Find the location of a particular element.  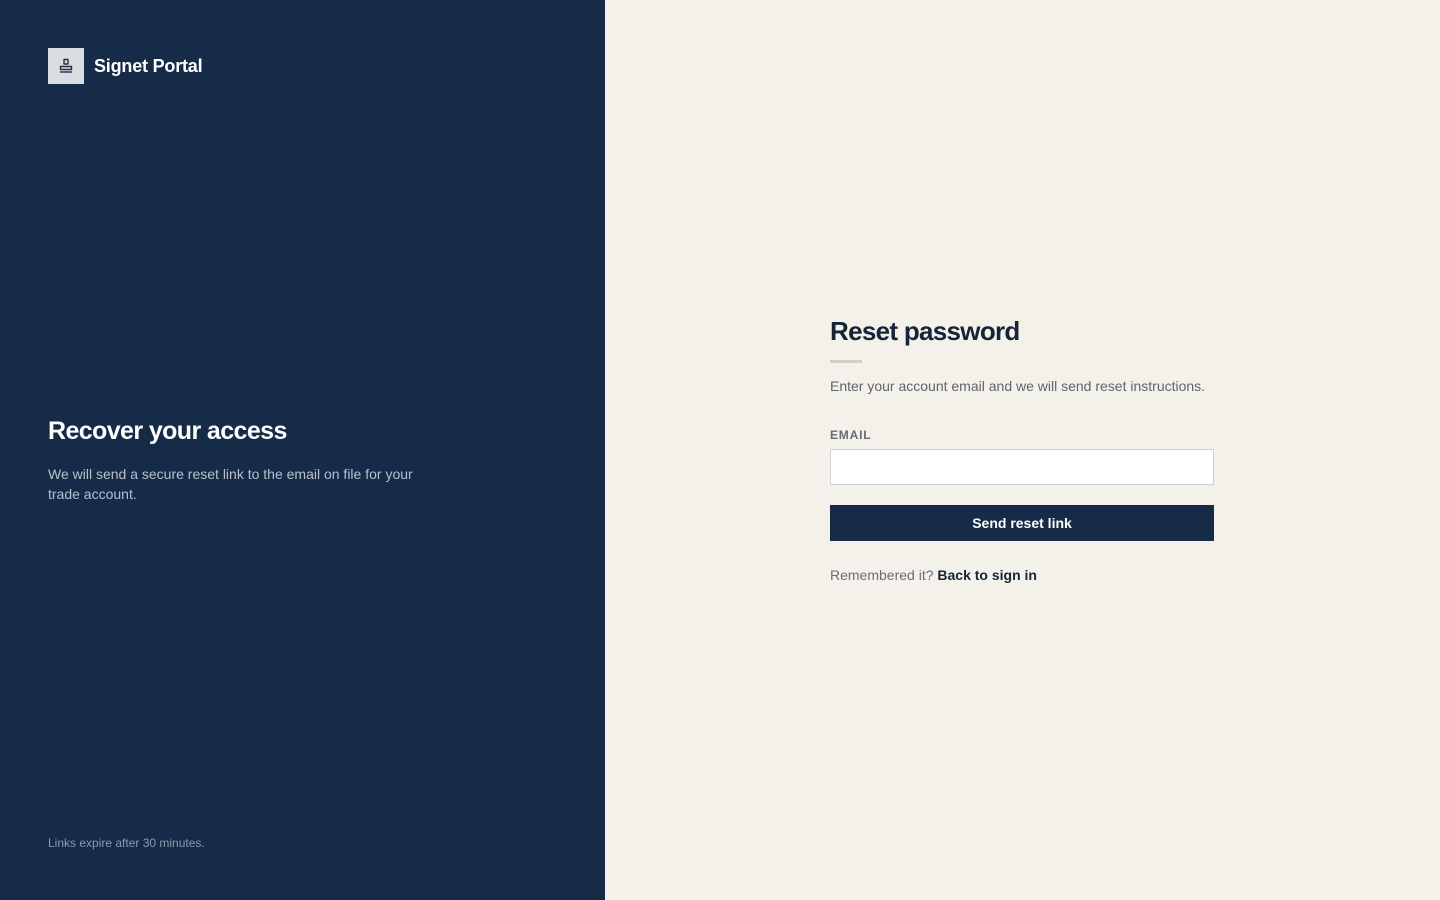

email-field is located at coordinates (1022, 467).